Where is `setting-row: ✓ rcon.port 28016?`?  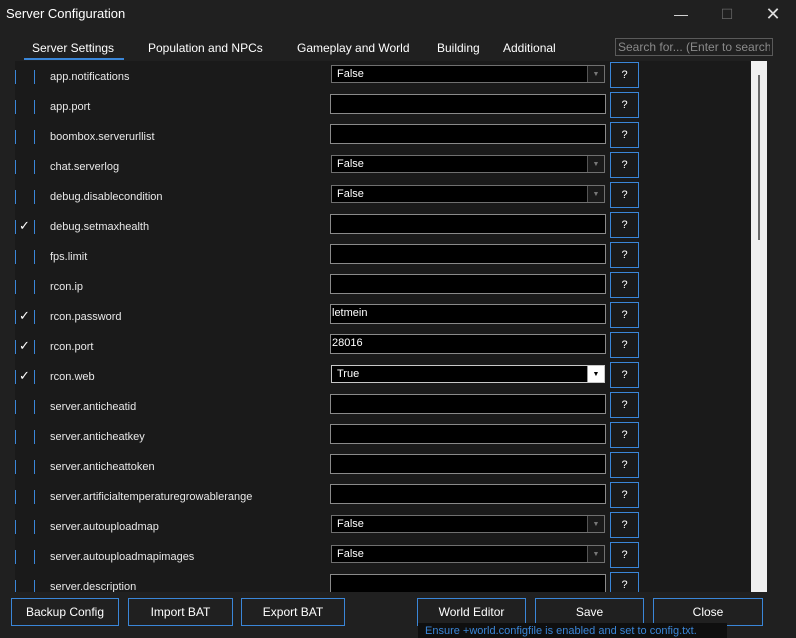 setting-row: ✓ rcon.port 28016? is located at coordinates (385, 347).